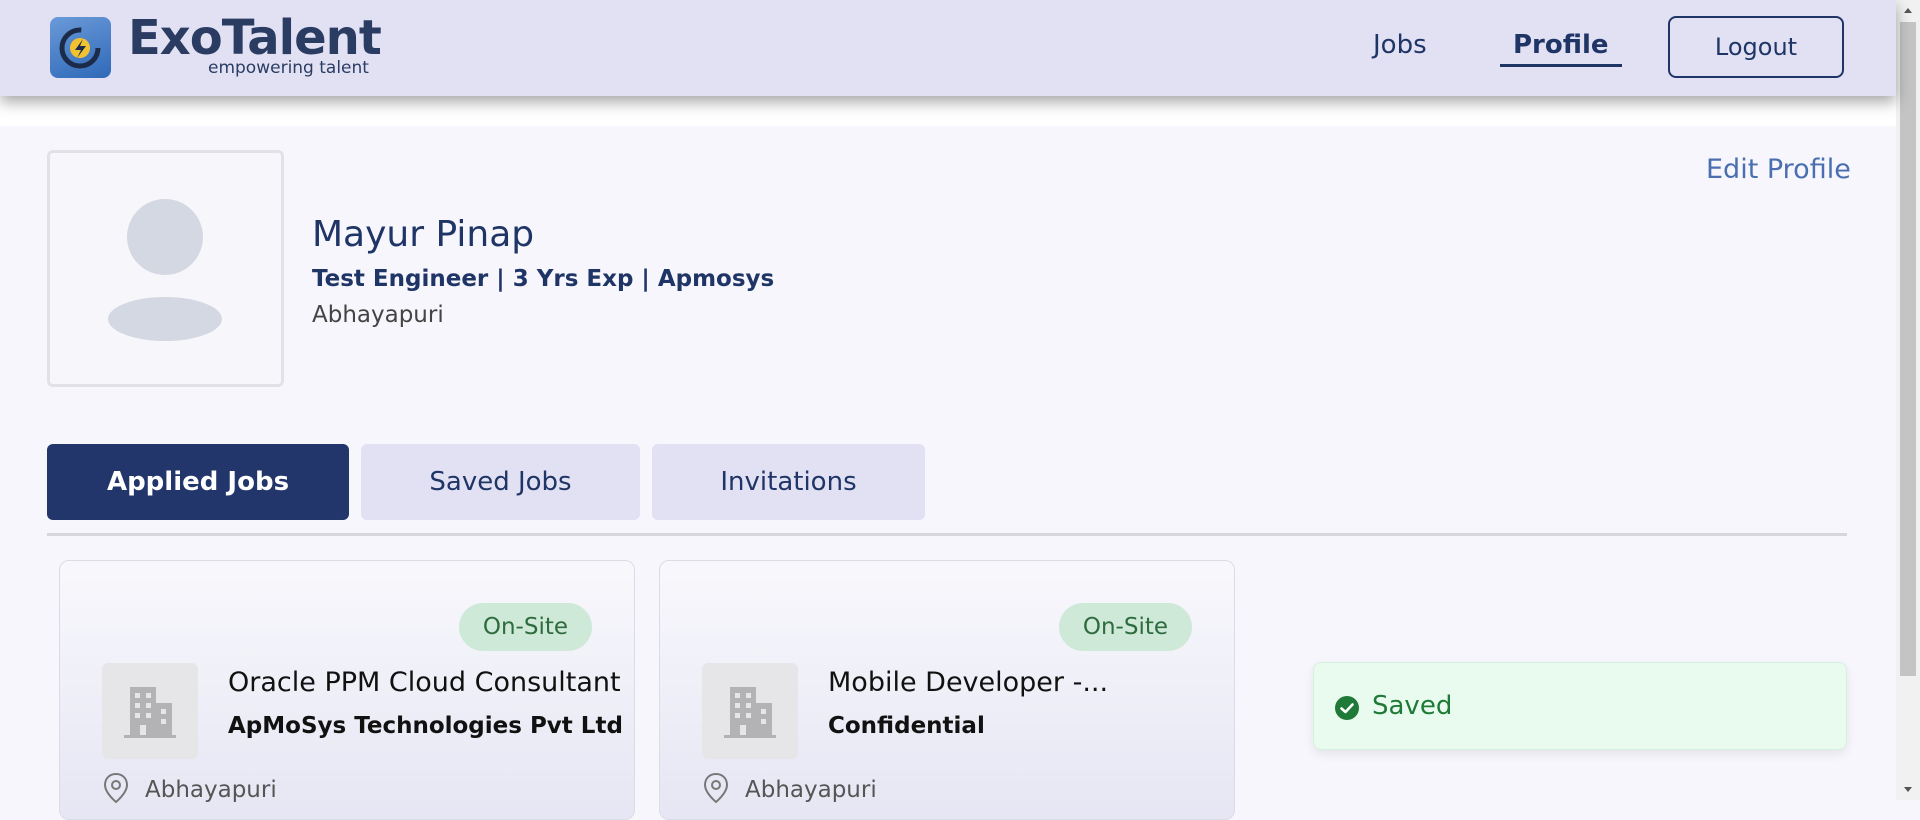  Describe the element at coordinates (1778, 169) in the screenshot. I see `edit-profile-link: Edit Profile` at that location.